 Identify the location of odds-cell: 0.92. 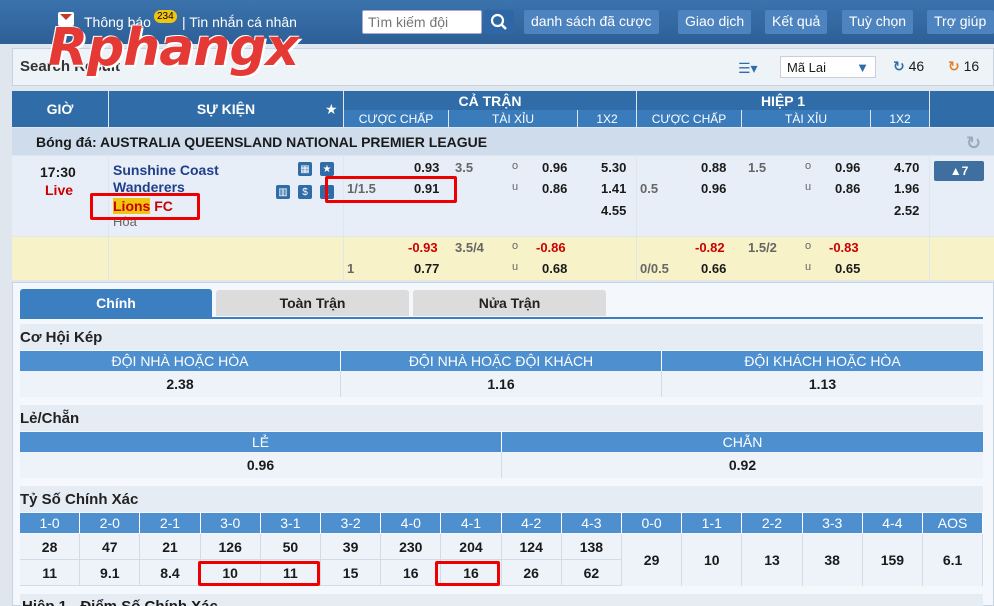
(742, 465).